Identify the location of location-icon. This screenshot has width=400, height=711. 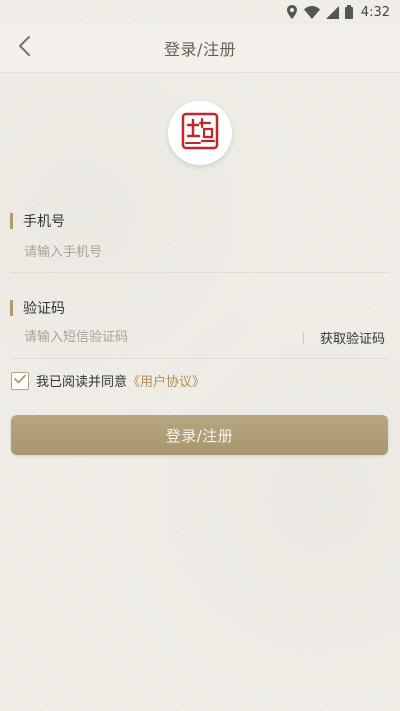
(292, 12).